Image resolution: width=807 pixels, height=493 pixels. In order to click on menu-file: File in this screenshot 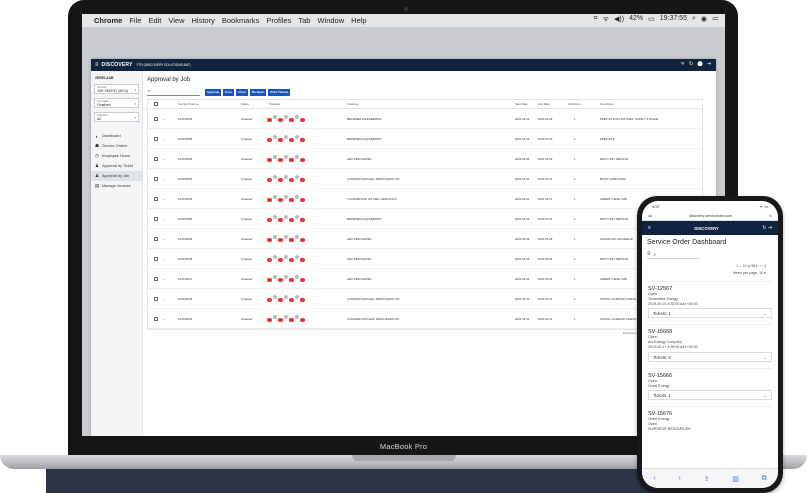, I will do `click(135, 20)`.